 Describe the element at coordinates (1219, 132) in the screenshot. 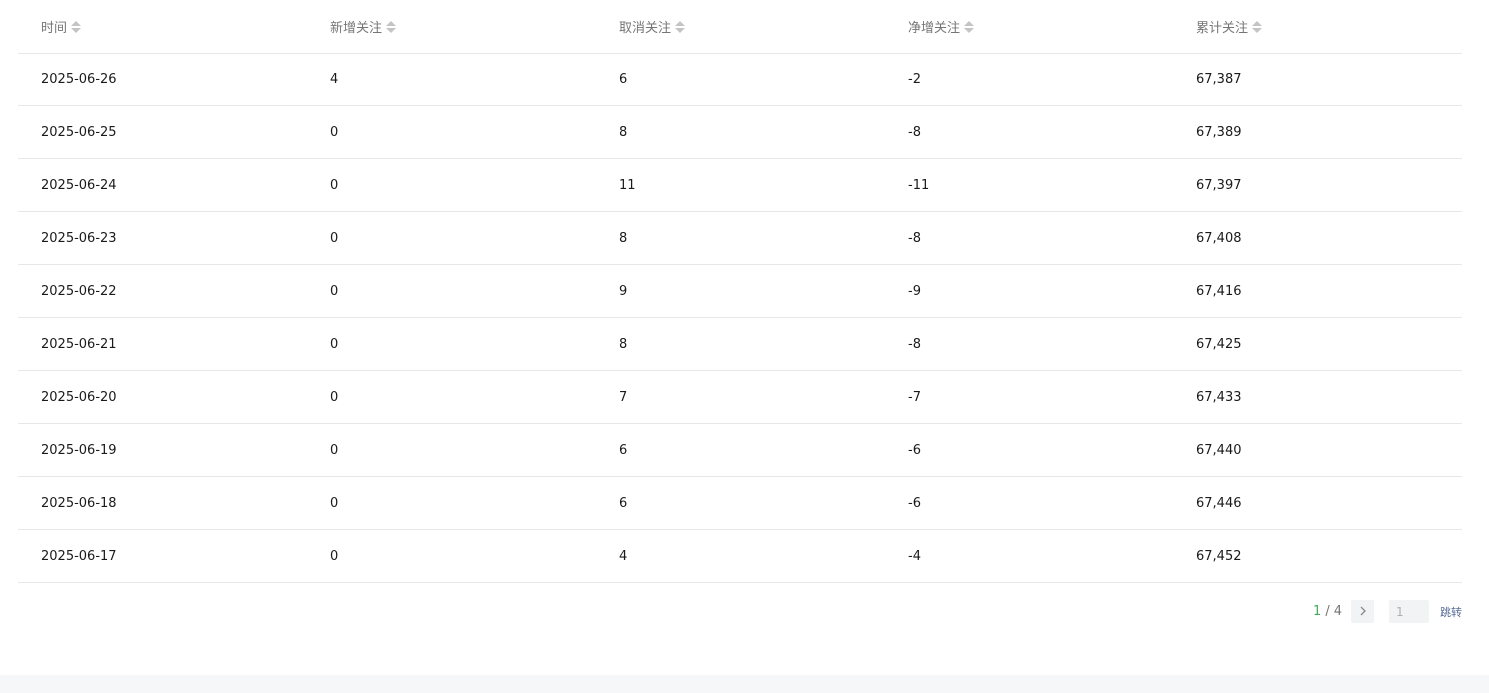

I see `table-cell: 67,389` at that location.